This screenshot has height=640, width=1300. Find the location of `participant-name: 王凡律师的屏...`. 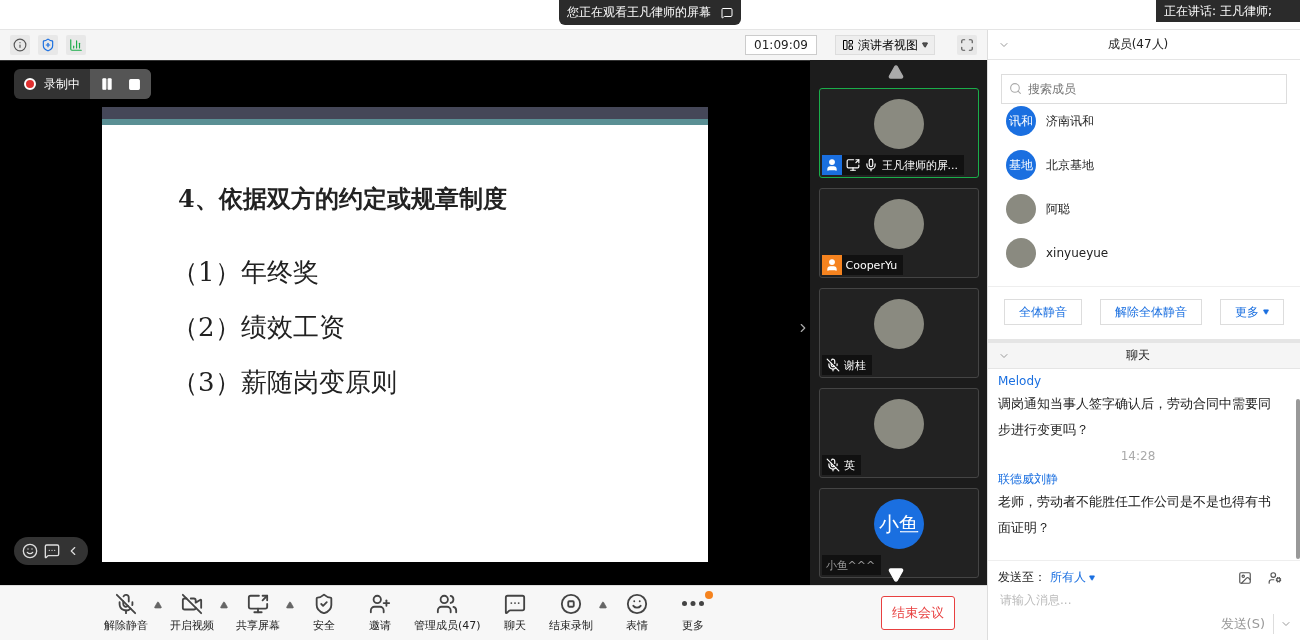

participant-name: 王凡律师的屏... is located at coordinates (919, 165).